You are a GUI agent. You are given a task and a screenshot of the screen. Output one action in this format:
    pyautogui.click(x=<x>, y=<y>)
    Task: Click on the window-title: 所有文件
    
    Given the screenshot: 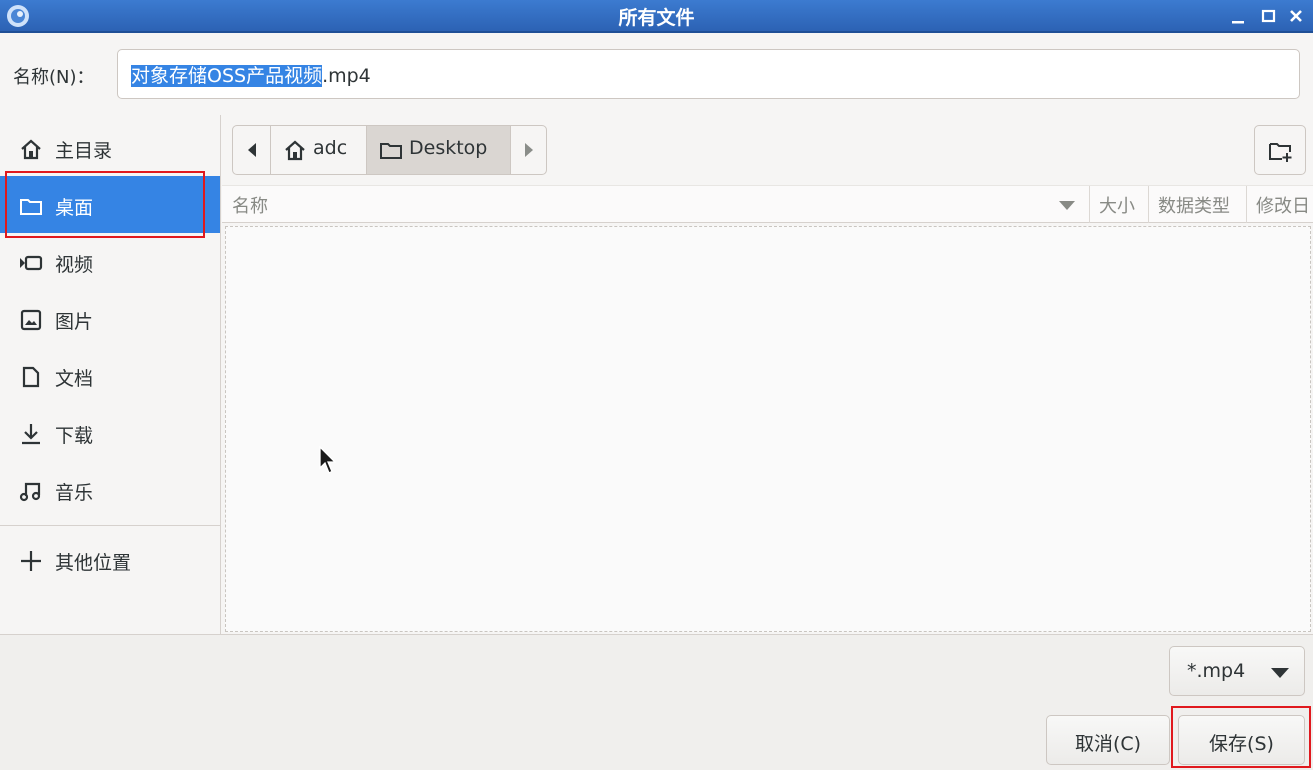 What is the action you would take?
    pyautogui.click(x=656, y=18)
    